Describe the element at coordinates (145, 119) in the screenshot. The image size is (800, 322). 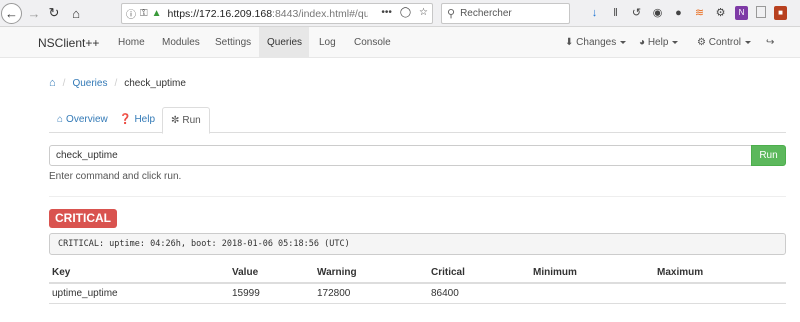
I see `tab-label: Help` at that location.